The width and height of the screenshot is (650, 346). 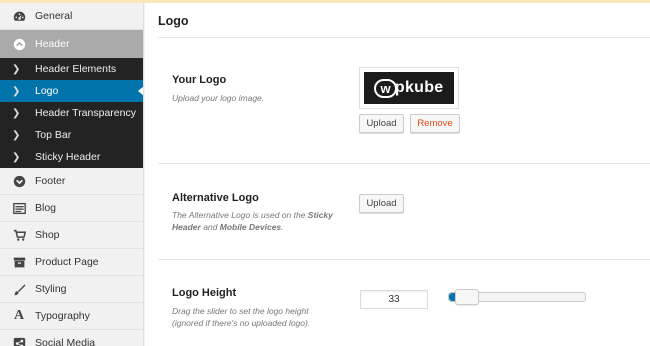 I want to click on sidebar-item-label: Typography, so click(x=62, y=316).